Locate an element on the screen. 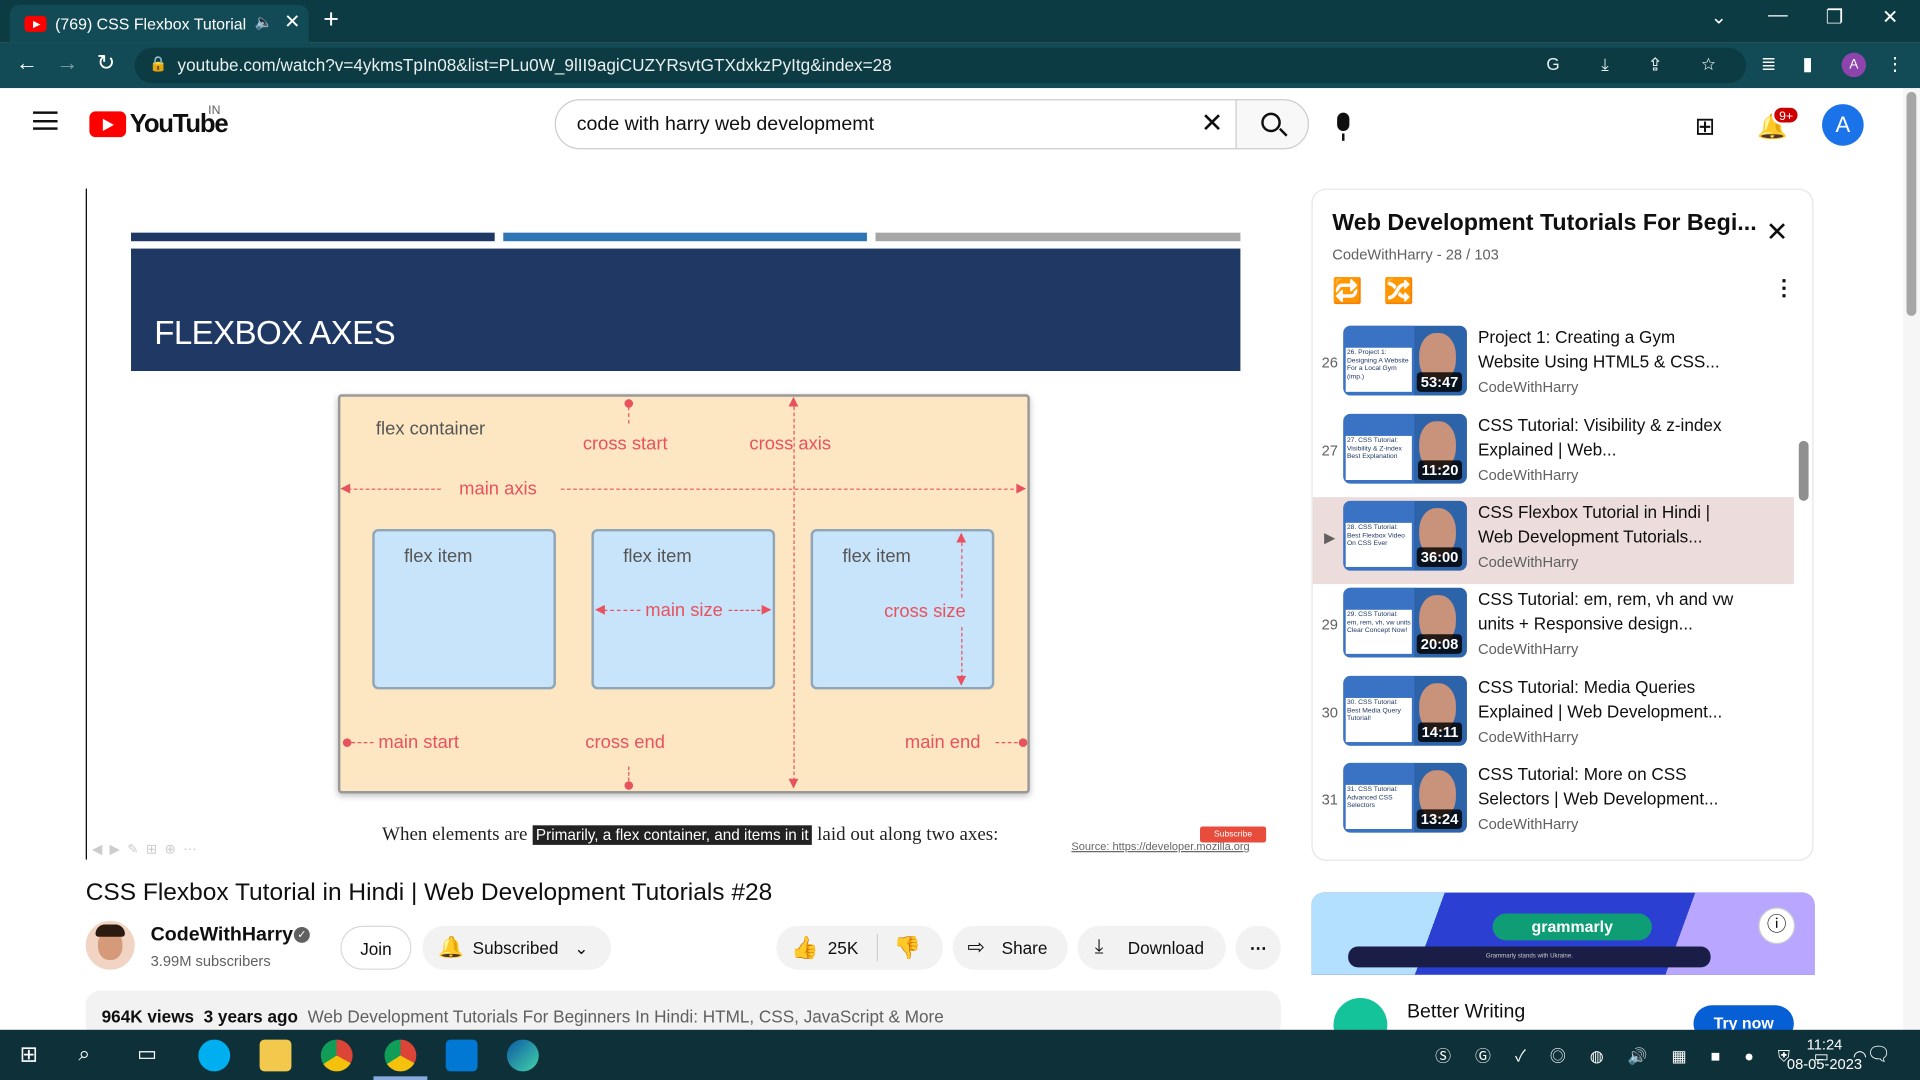  minimize-button: — is located at coordinates (1778, 16).